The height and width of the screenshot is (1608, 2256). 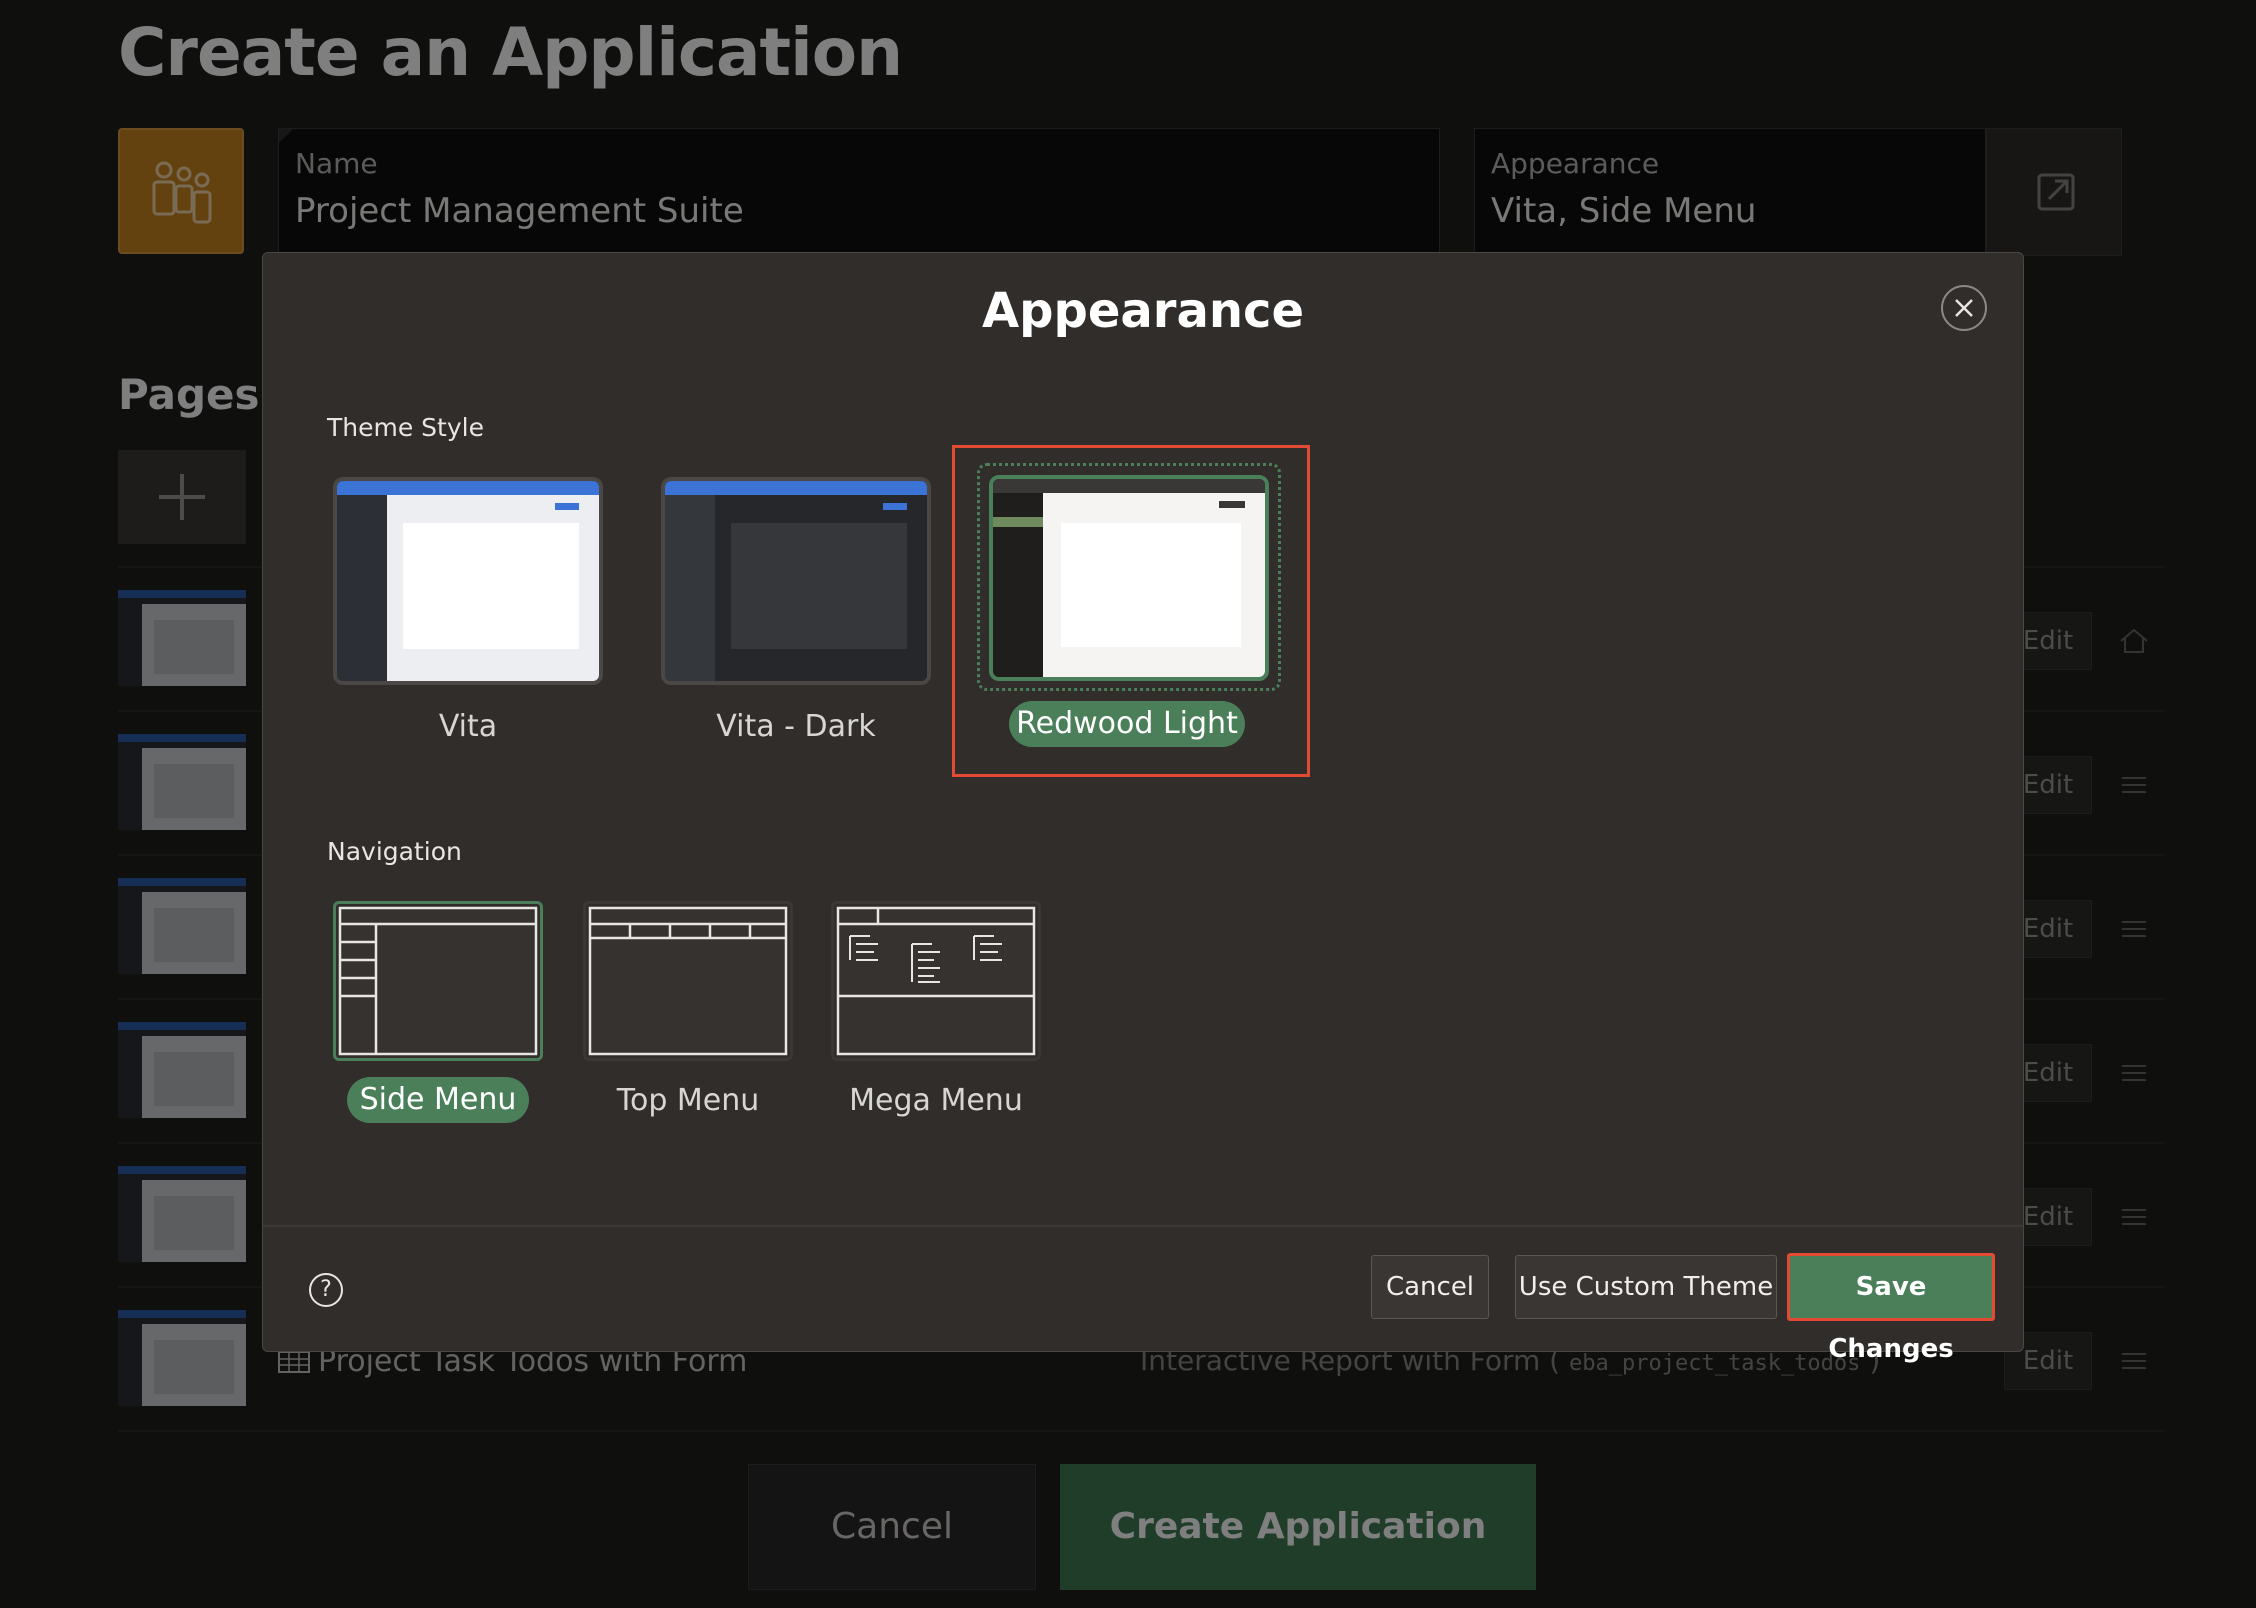 I want to click on close-icon, so click(x=1964, y=308).